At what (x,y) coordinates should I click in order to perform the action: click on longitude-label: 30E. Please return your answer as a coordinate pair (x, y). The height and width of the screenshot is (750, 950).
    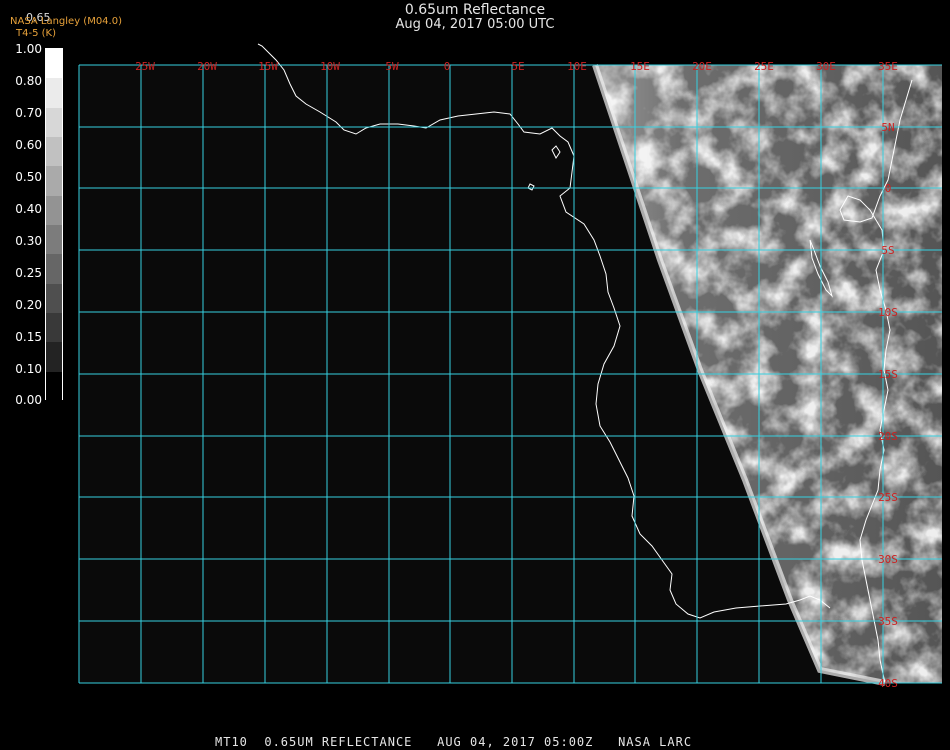
    Looking at the image, I should click on (826, 66).